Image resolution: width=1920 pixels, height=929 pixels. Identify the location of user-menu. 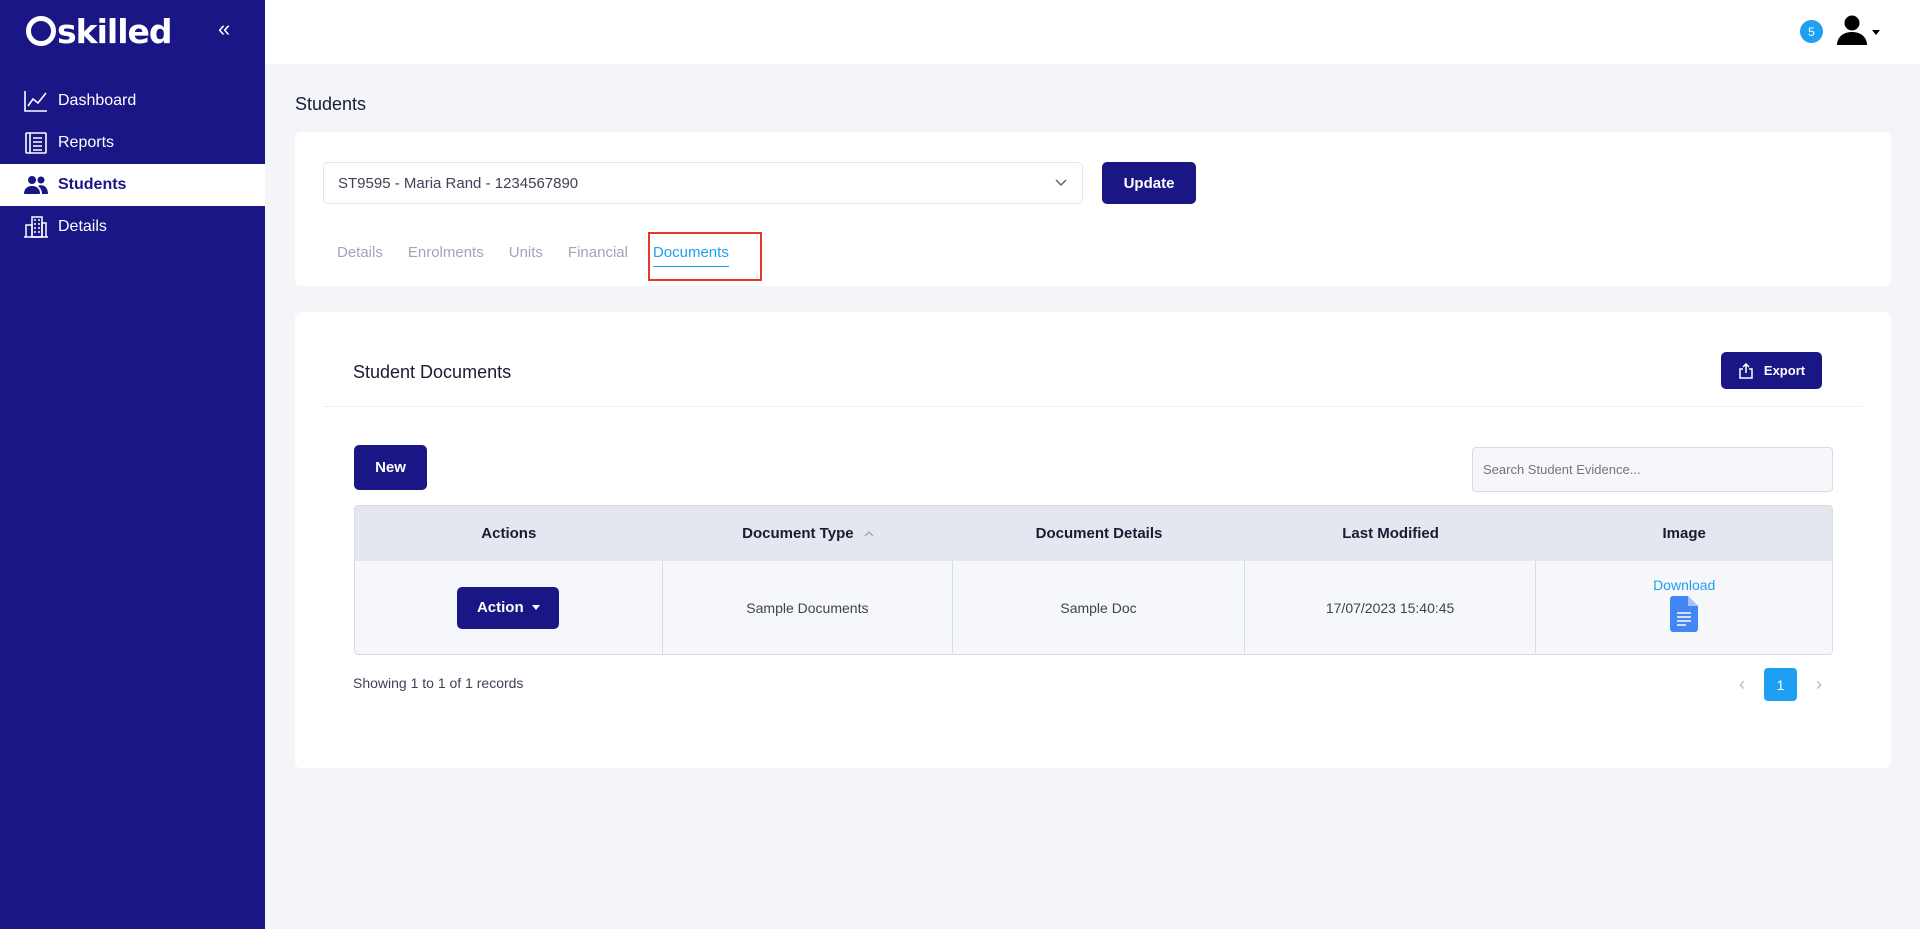
(1858, 32).